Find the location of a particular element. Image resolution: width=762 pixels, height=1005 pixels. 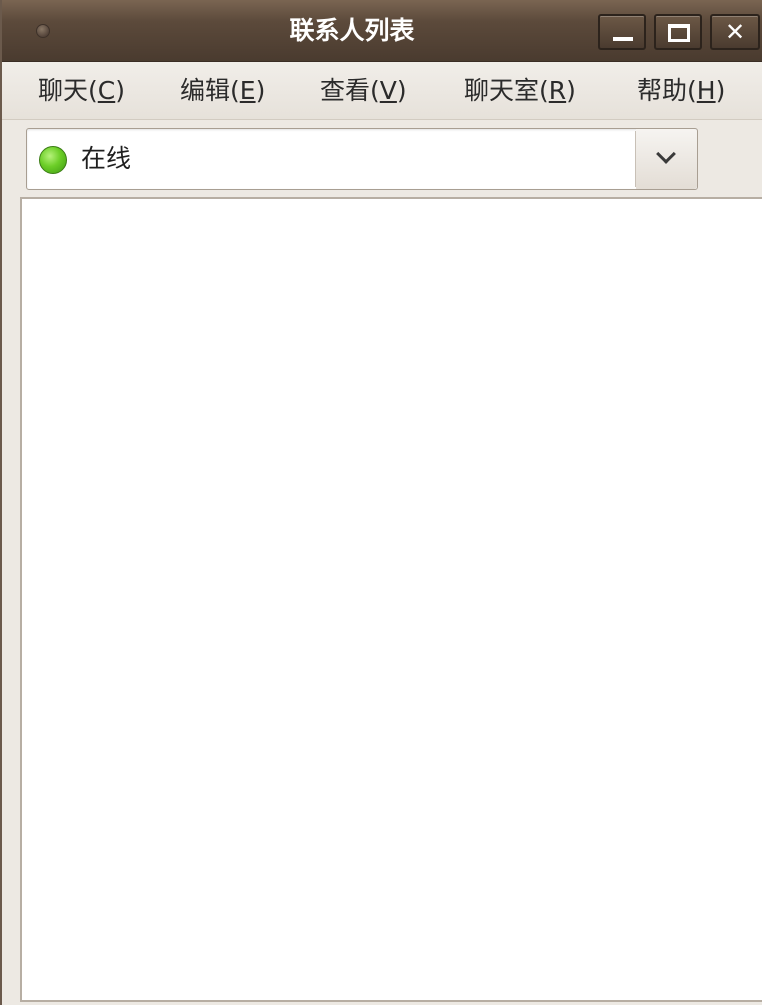

close-button: ✕ is located at coordinates (735, 32).